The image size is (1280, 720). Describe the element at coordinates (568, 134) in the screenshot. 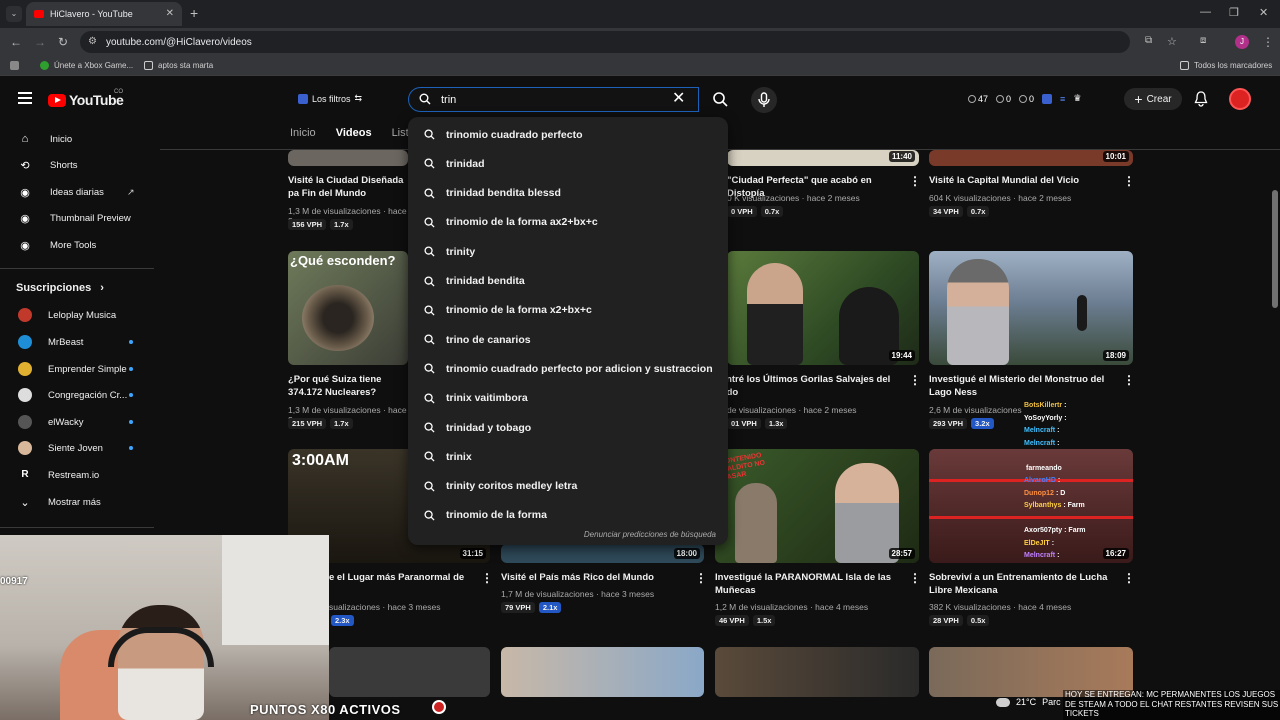

I see `search-suggestion: trinomio cuadrado perfecto` at that location.